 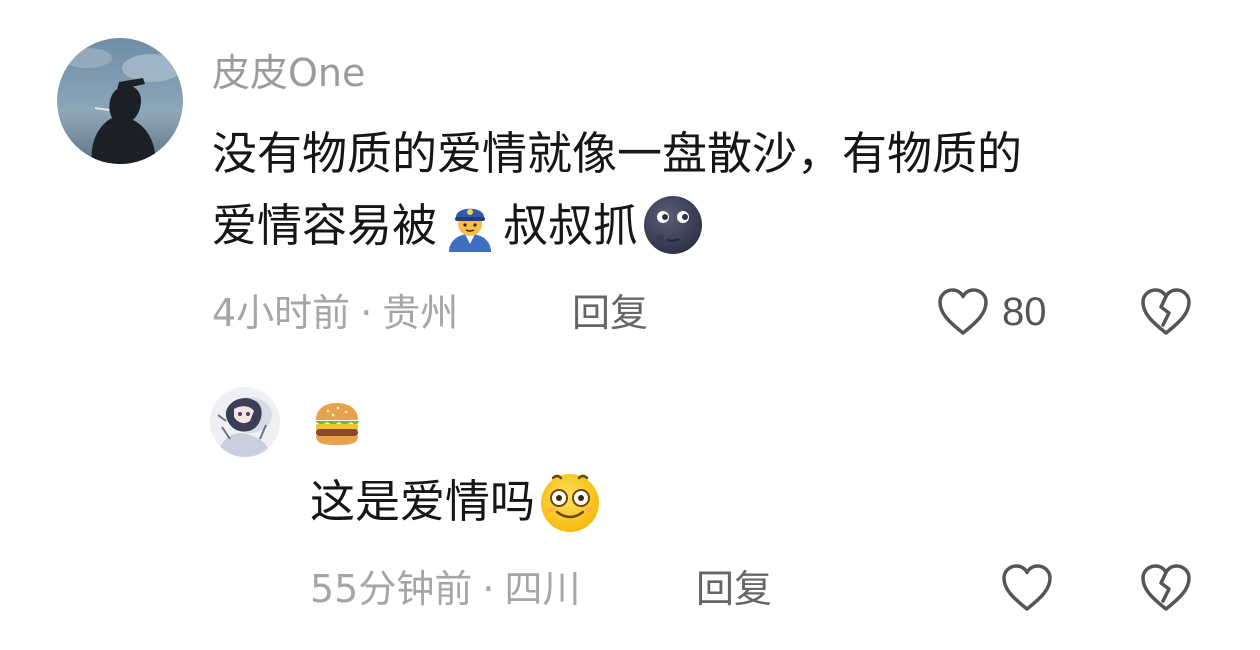 What do you see at coordinates (1024, 311) in the screenshot?
I see `like-count: 80` at bounding box center [1024, 311].